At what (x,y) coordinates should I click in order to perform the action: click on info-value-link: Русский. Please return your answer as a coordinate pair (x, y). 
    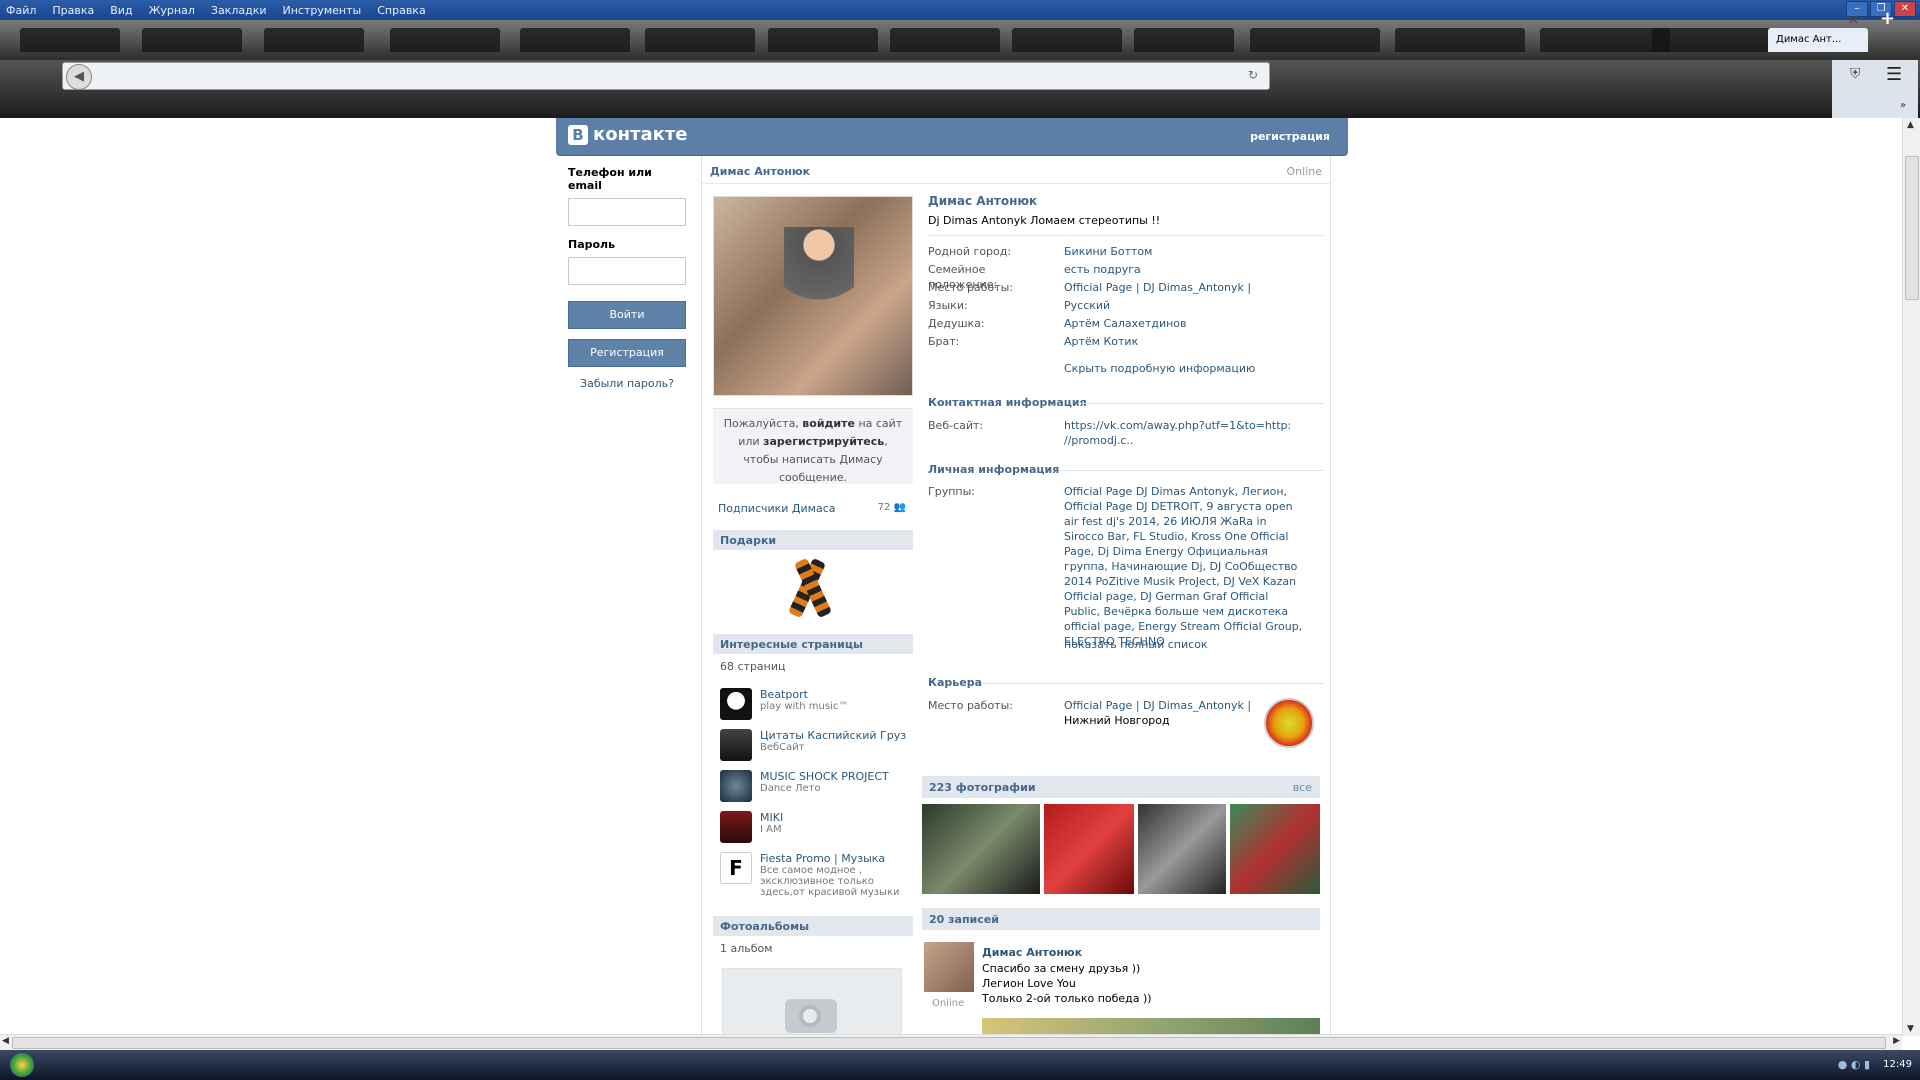
    Looking at the image, I should click on (1184, 305).